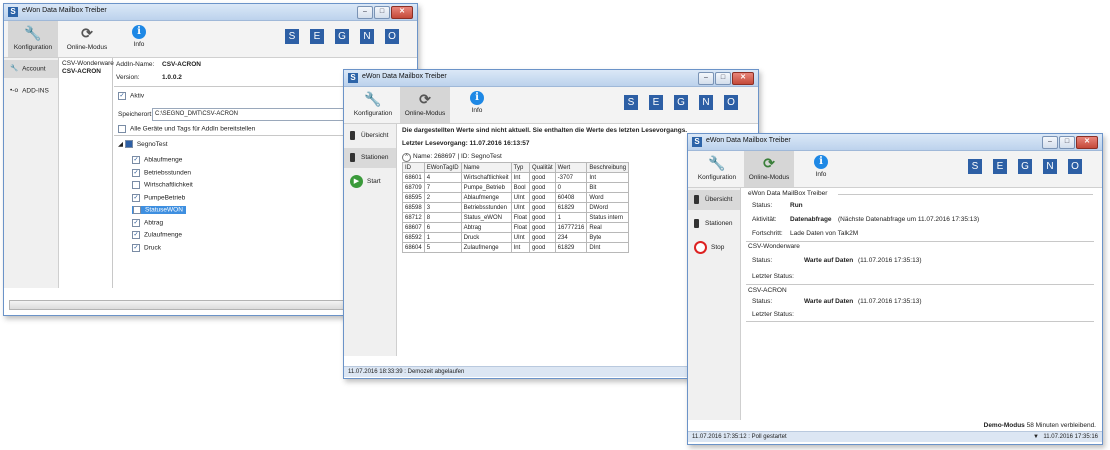  Describe the element at coordinates (486, 237) in the screenshot. I see `table-cell: Druck` at that location.